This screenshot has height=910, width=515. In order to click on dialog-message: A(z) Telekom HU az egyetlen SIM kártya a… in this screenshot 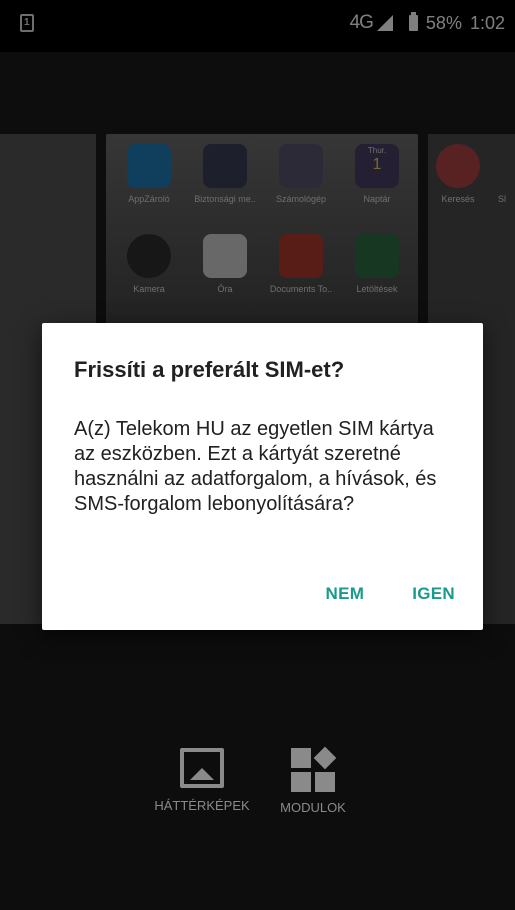, I will do `click(255, 466)`.